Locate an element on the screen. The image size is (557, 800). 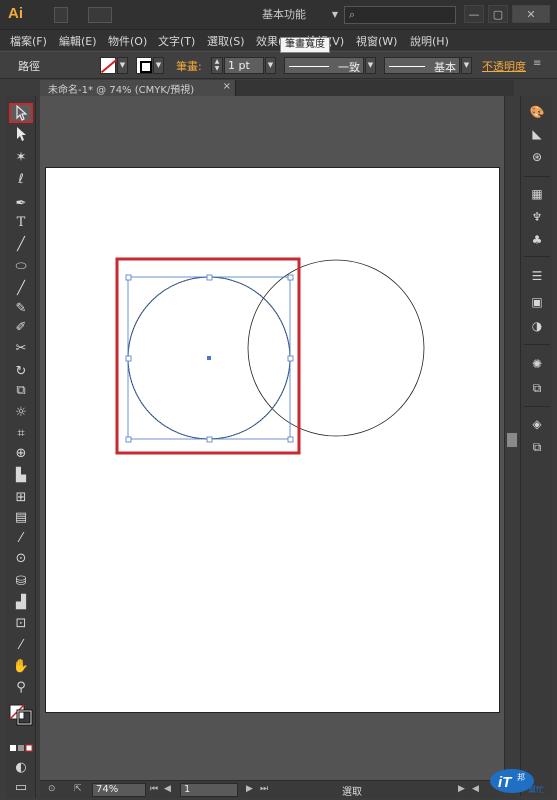
artboard-number-field: 1 is located at coordinates (209, 790).